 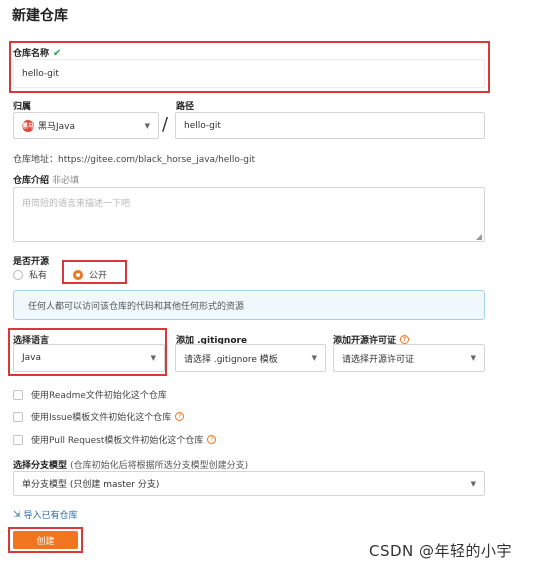 What do you see at coordinates (202, 125) in the screenshot?
I see `path-value: hello-git` at bounding box center [202, 125].